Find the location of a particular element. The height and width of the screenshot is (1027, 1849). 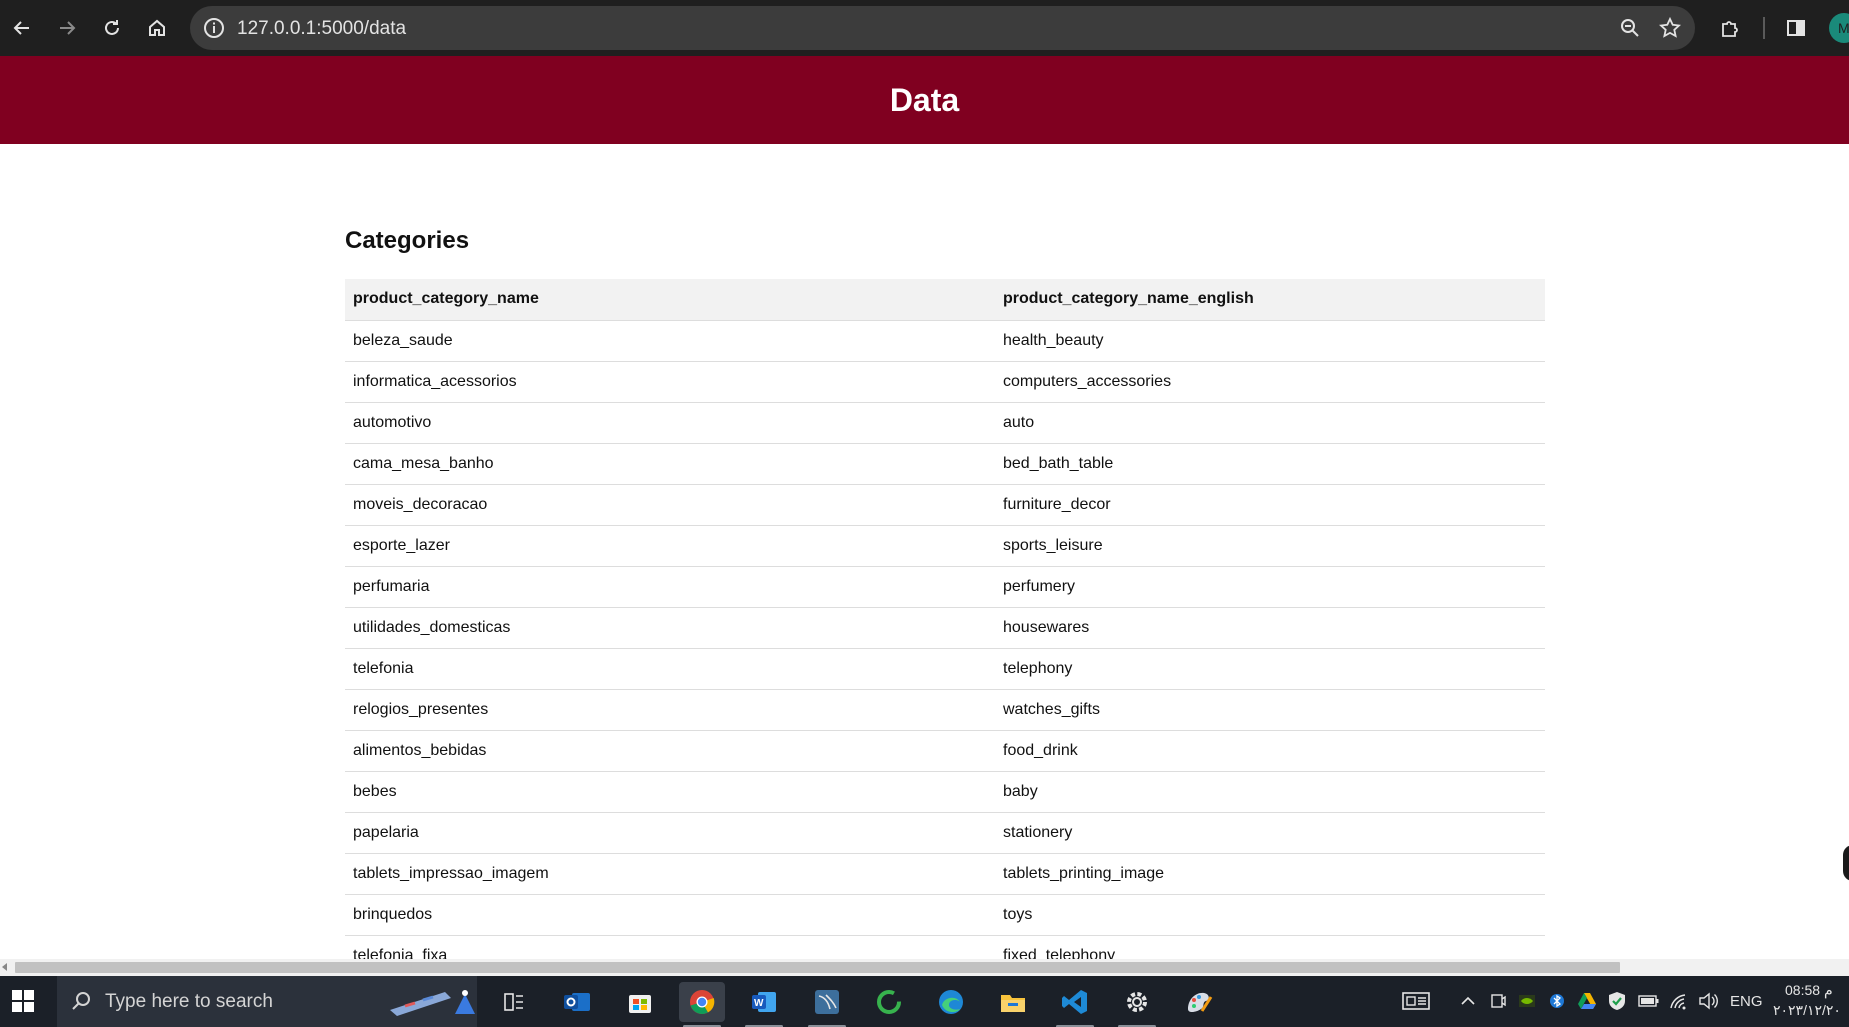

back-button is located at coordinates (22, 28).